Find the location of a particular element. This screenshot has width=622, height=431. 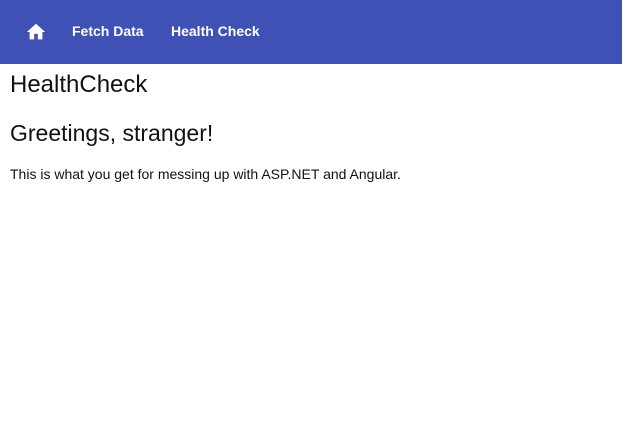

nav-link-health-check: Health Check is located at coordinates (215, 32).